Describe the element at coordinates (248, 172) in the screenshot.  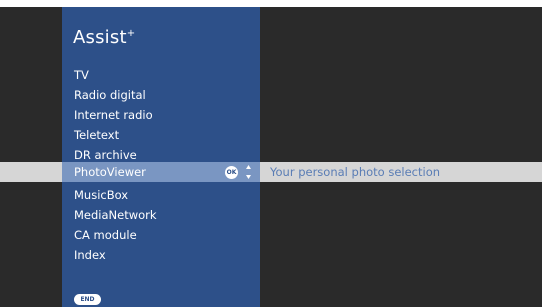
I see `up-down-arrows-icon` at that location.